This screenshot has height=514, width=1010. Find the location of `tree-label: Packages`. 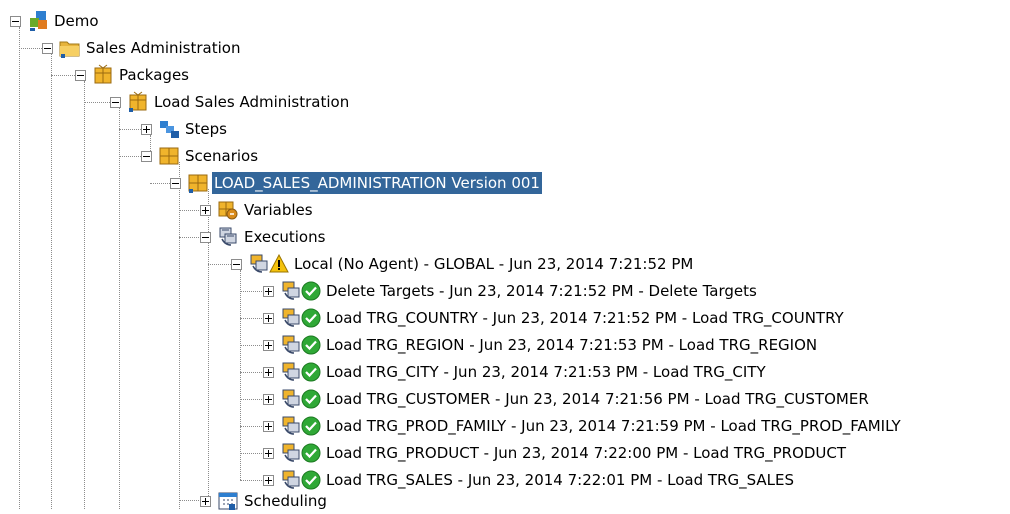

tree-label: Packages is located at coordinates (154, 75).